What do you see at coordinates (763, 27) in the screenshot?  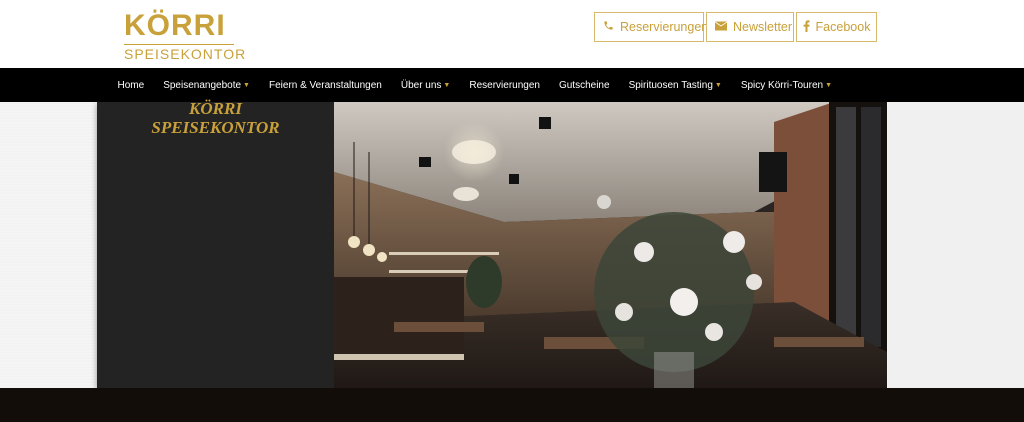 I see `newsletter-label: Newsletter` at bounding box center [763, 27].